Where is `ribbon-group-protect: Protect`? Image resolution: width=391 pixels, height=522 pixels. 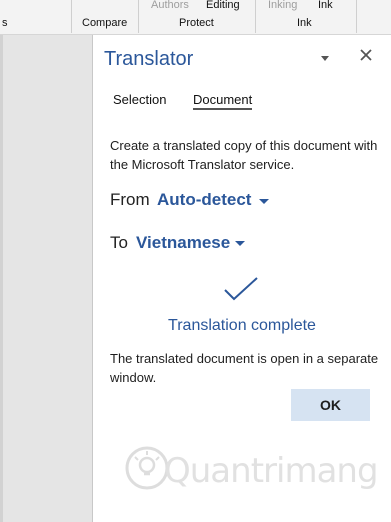
ribbon-group-protect: Protect is located at coordinates (196, 23).